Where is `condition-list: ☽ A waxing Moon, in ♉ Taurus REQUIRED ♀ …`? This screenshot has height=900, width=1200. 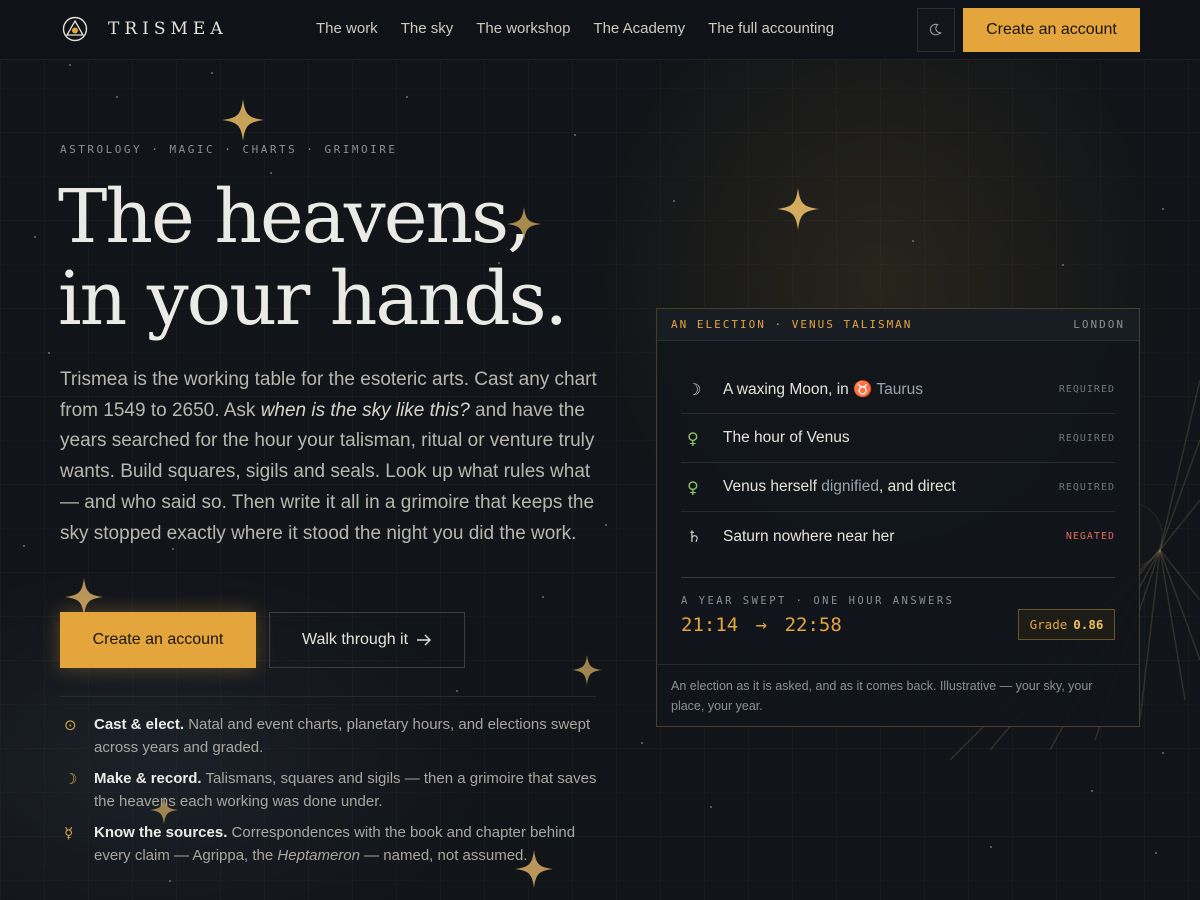 condition-list: ☽ A waxing Moon, in ♉ Taurus REQUIRED ♀ … is located at coordinates (898, 463).